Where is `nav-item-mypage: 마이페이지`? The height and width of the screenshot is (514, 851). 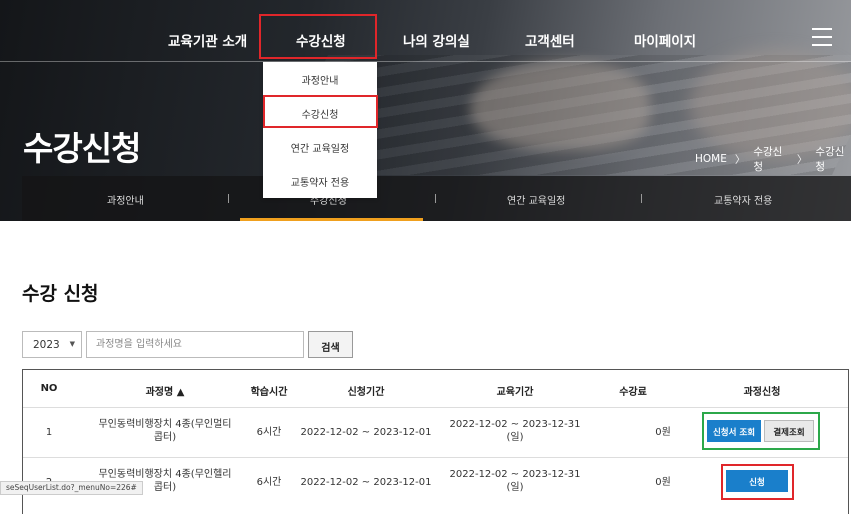 nav-item-mypage: 마이페이지 is located at coordinates (665, 40).